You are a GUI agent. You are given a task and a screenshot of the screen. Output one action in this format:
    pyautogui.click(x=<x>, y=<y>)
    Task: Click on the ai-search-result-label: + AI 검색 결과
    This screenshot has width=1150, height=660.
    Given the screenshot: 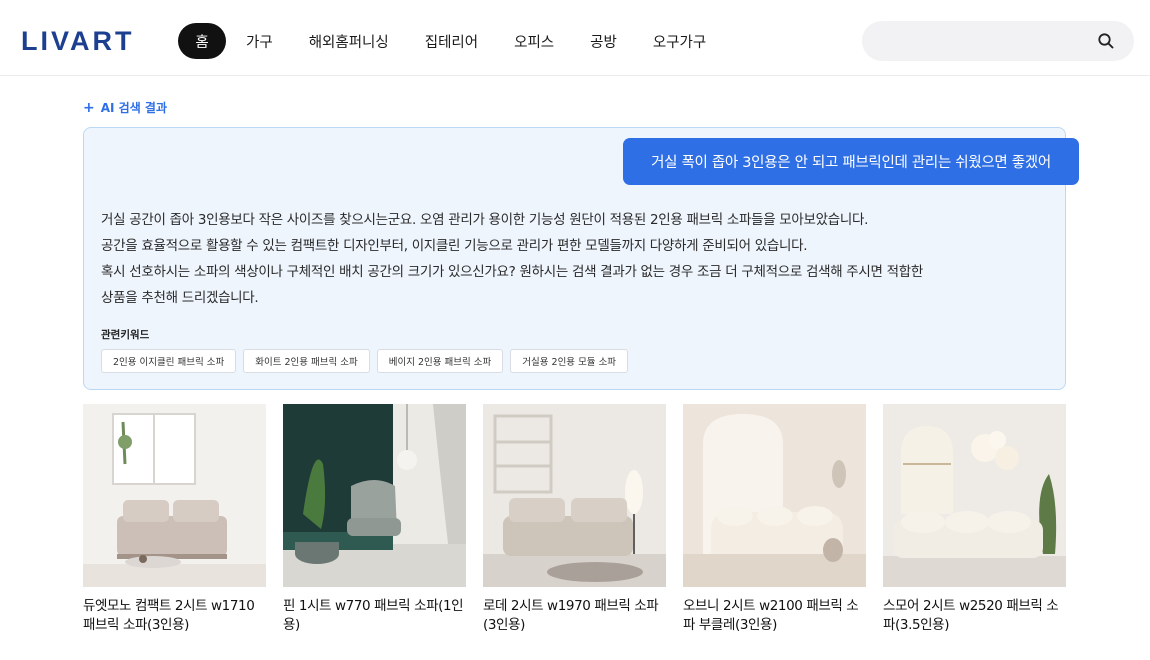 What is the action you would take?
    pyautogui.click(x=125, y=107)
    